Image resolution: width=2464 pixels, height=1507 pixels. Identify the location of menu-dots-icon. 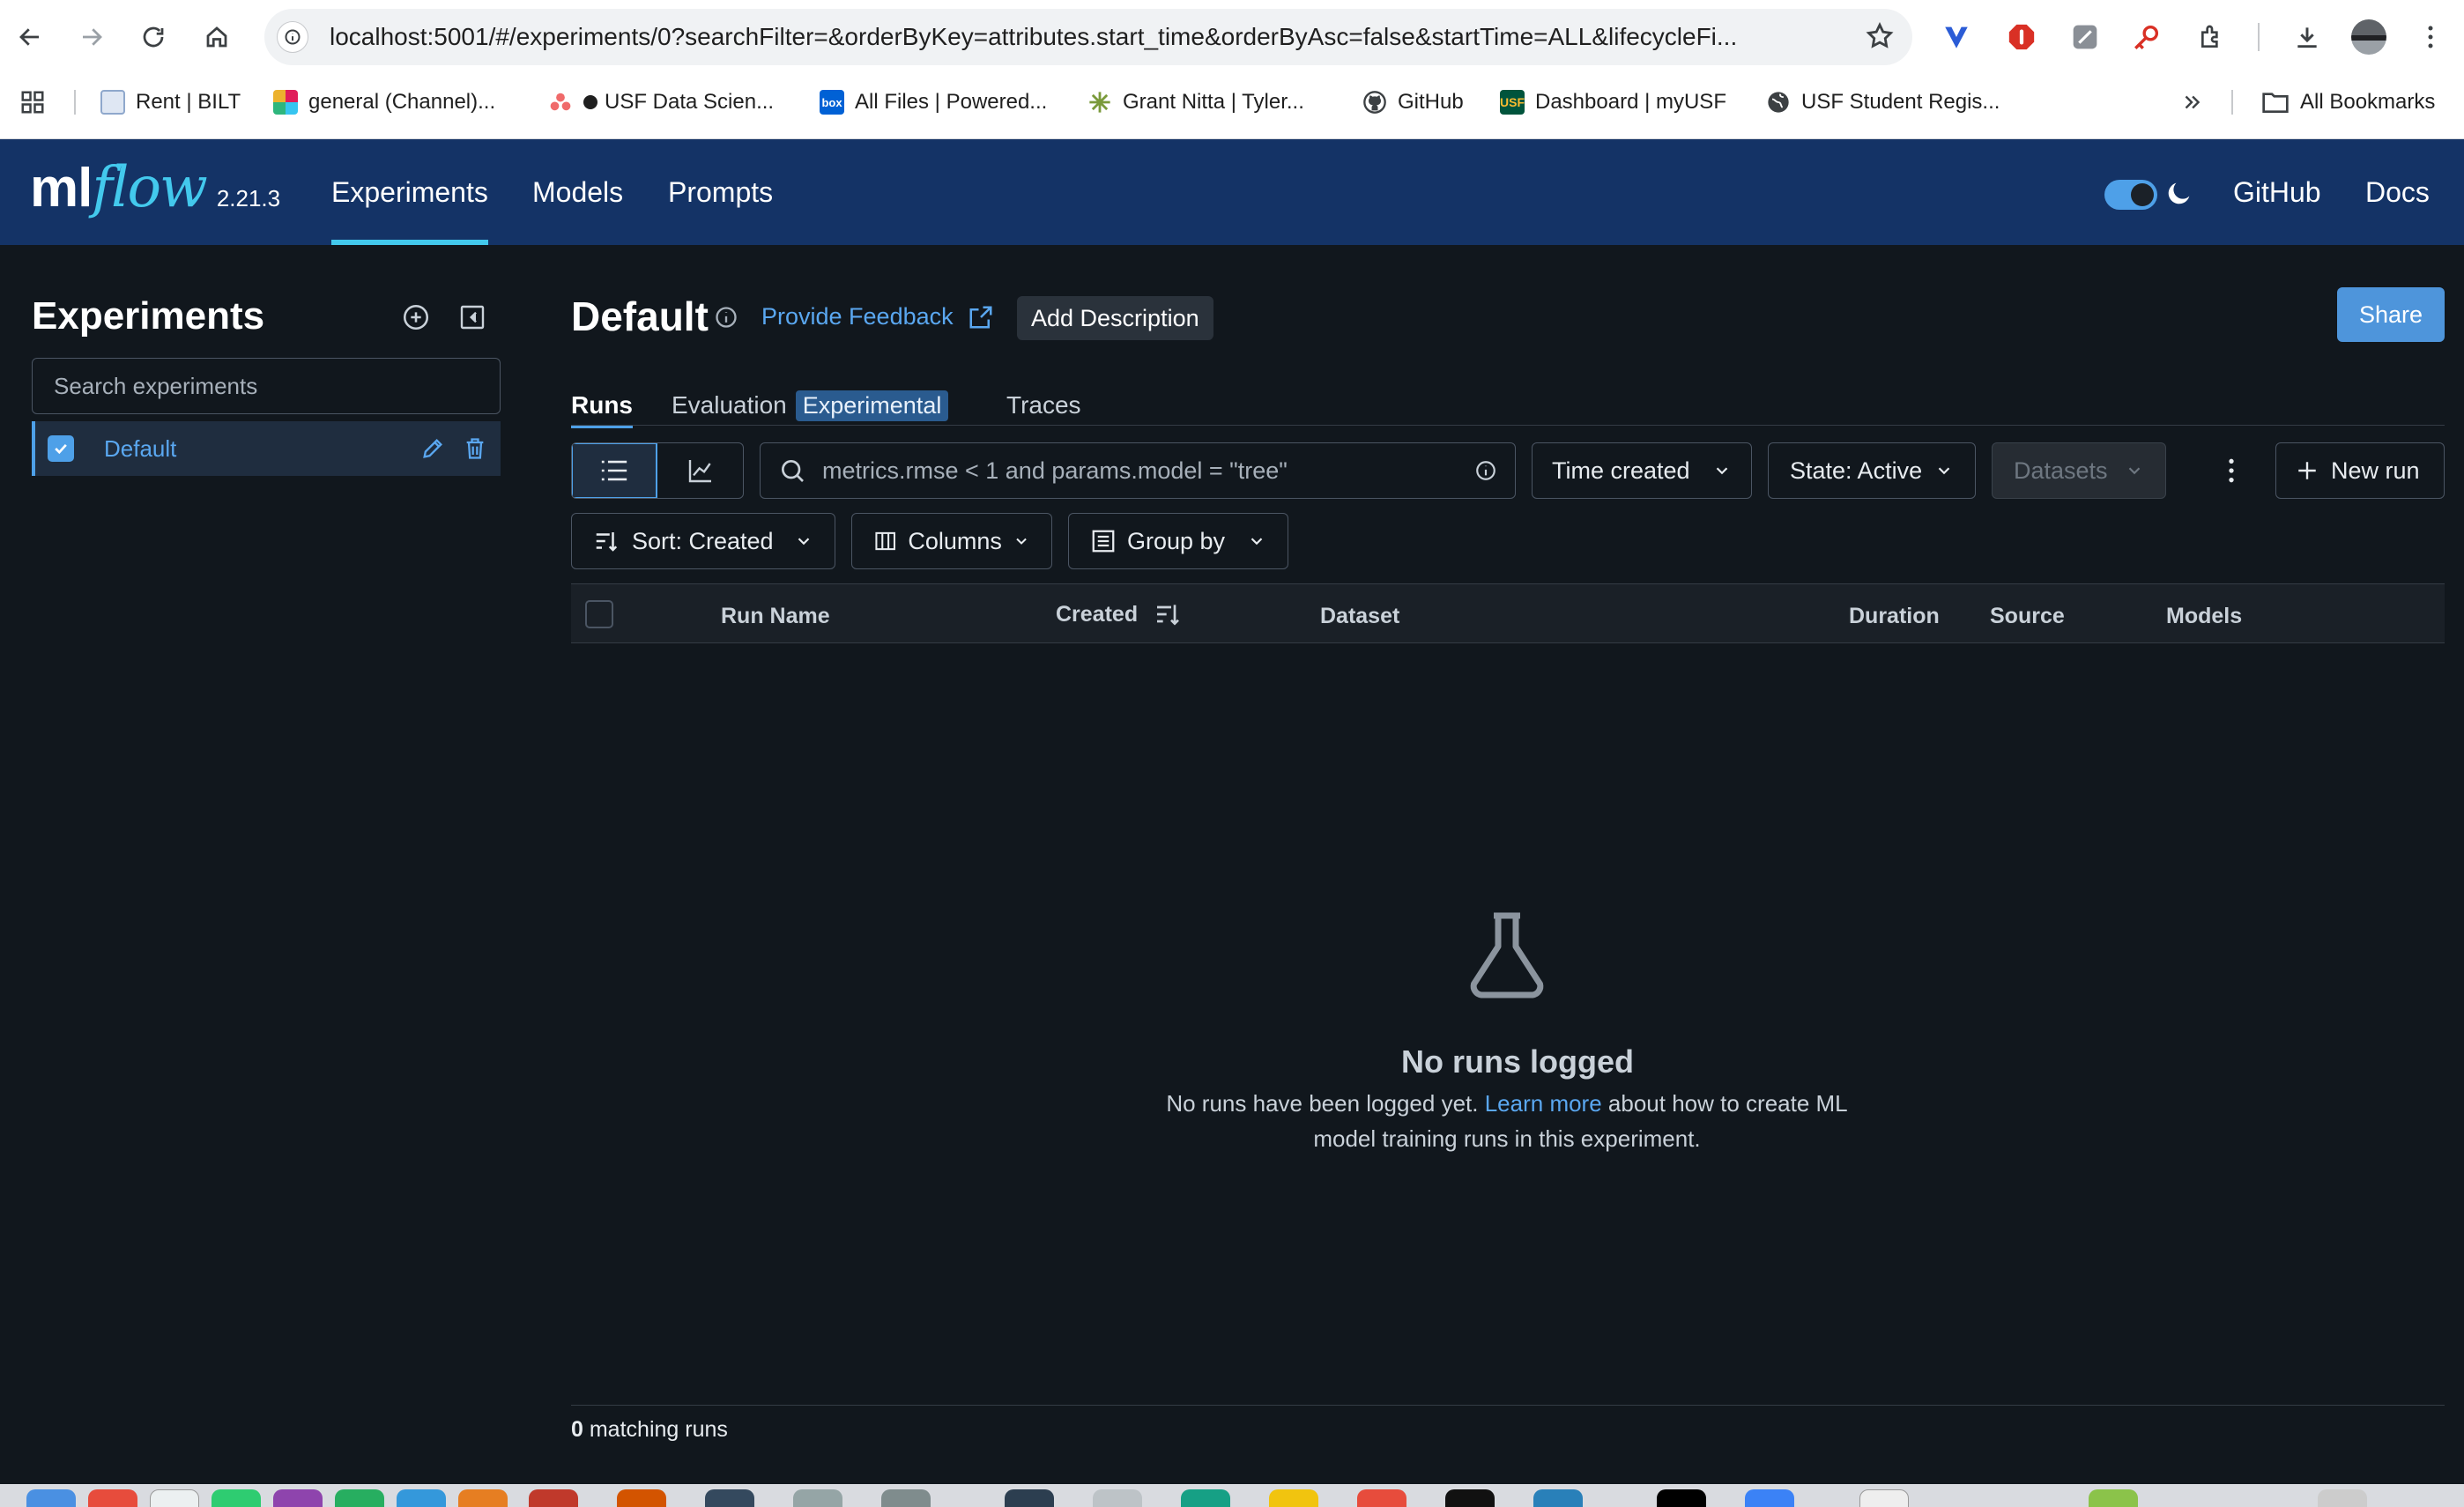
(2430, 37).